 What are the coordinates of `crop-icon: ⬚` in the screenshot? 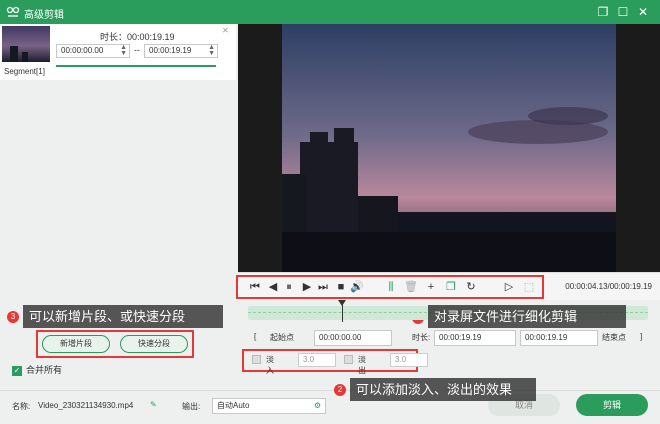 It's located at (529, 287).